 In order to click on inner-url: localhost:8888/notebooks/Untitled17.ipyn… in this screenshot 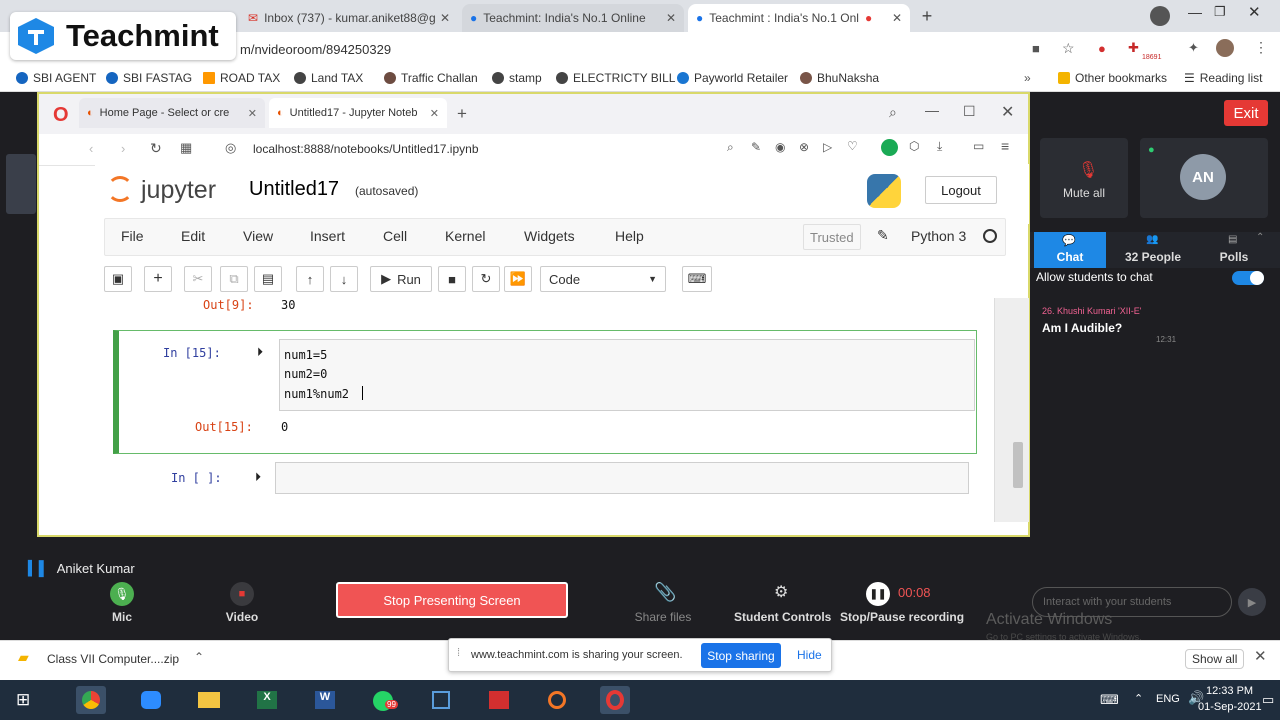, I will do `click(366, 149)`.